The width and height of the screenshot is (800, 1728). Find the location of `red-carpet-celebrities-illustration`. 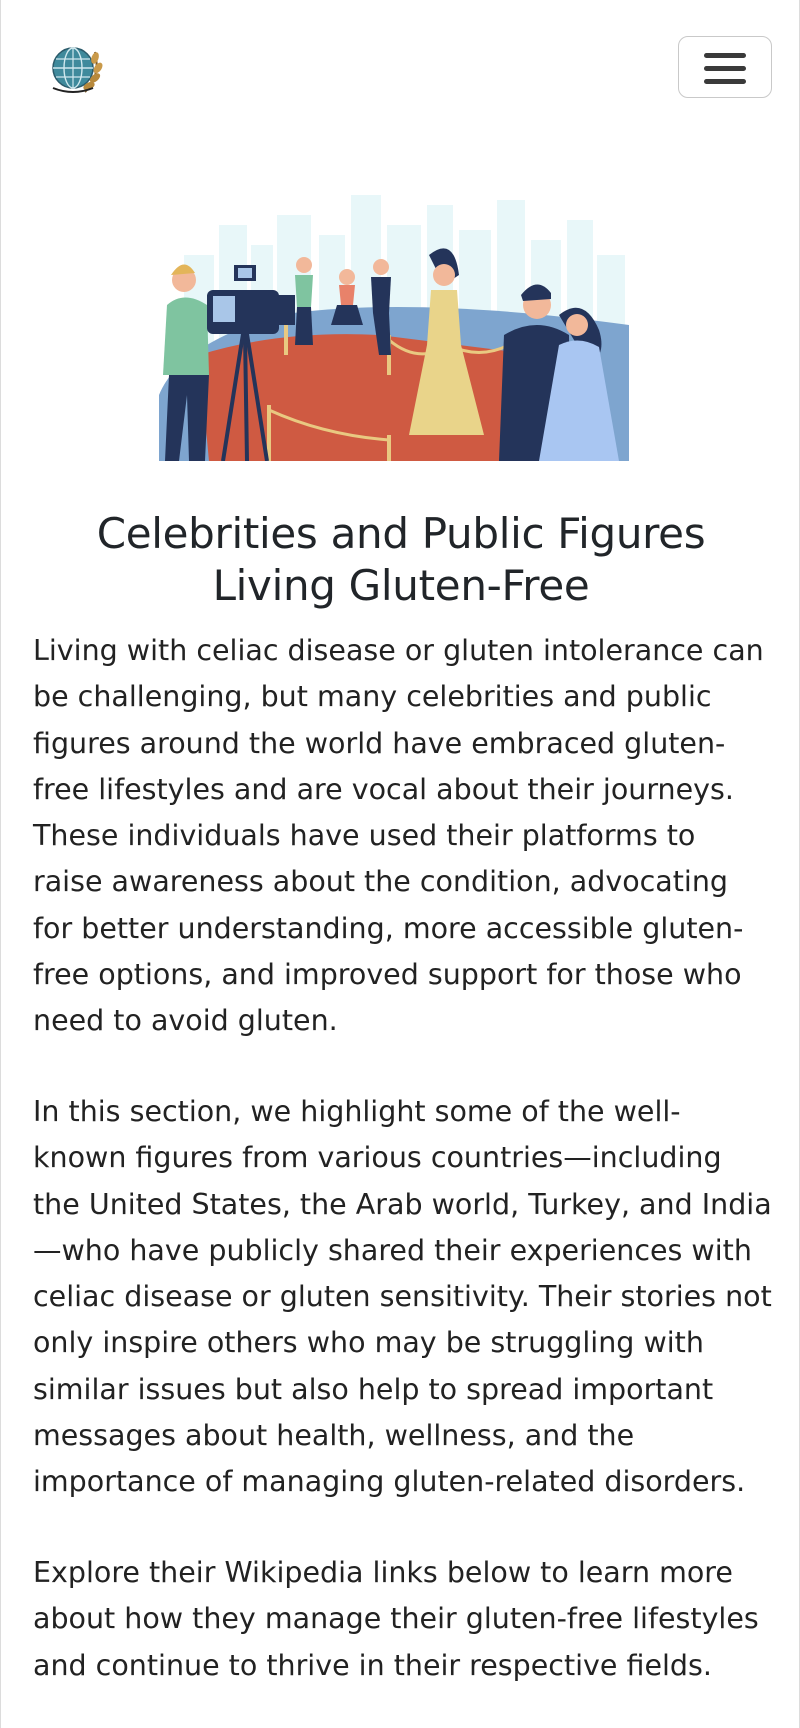

red-carpet-celebrities-illustration is located at coordinates (394, 328).